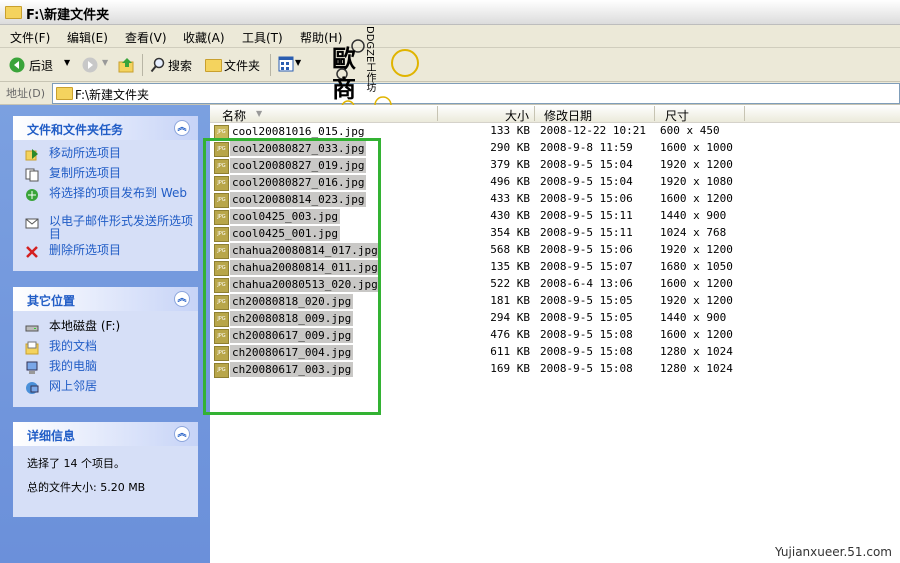 The height and width of the screenshot is (563, 900). I want to click on views-dropdown-icon: ▼, so click(298, 62).